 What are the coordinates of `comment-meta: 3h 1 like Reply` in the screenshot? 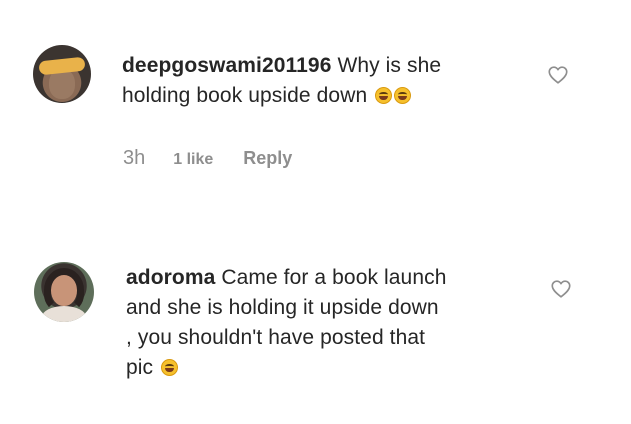 It's located at (207, 158).